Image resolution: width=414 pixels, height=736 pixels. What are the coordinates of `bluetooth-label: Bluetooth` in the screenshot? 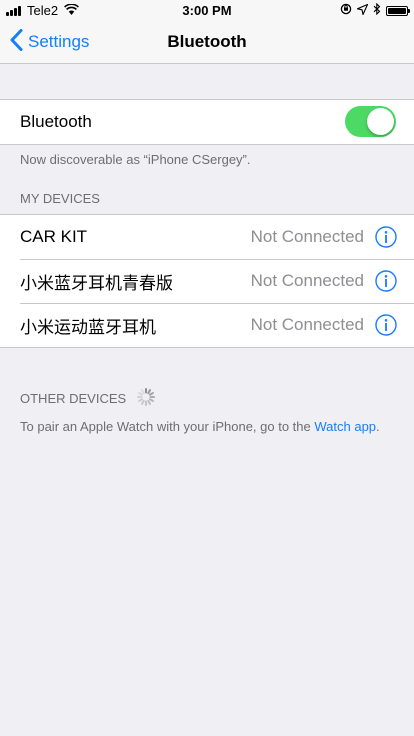 It's located at (56, 121).